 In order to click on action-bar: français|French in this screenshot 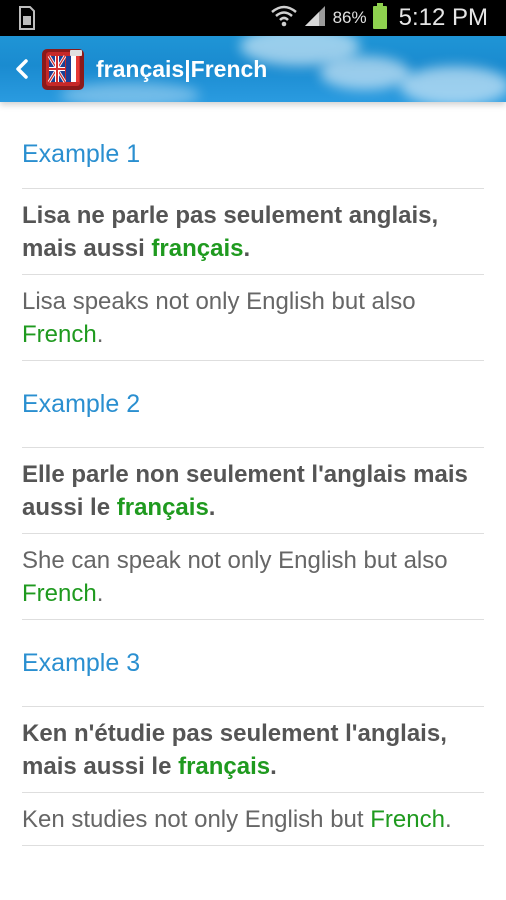, I will do `click(253, 69)`.